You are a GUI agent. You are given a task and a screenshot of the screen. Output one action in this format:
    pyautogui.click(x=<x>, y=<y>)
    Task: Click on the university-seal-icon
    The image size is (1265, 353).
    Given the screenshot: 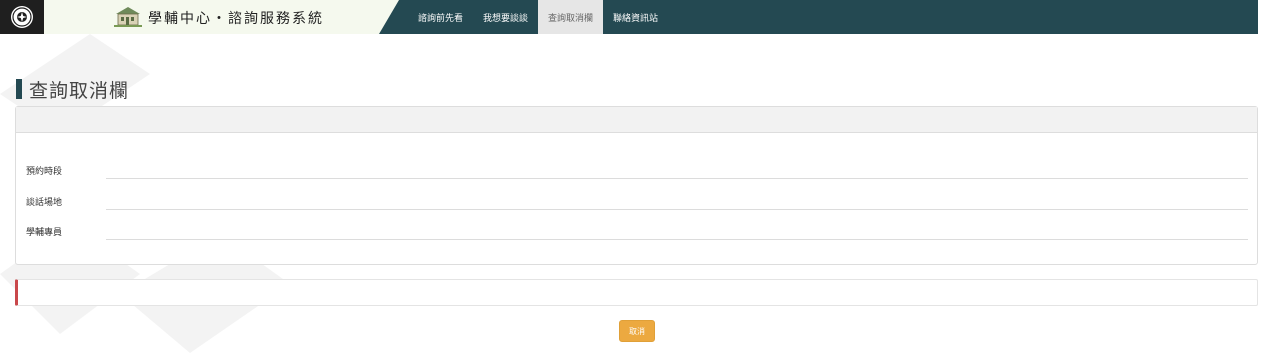 What is the action you would take?
    pyautogui.click(x=22, y=17)
    